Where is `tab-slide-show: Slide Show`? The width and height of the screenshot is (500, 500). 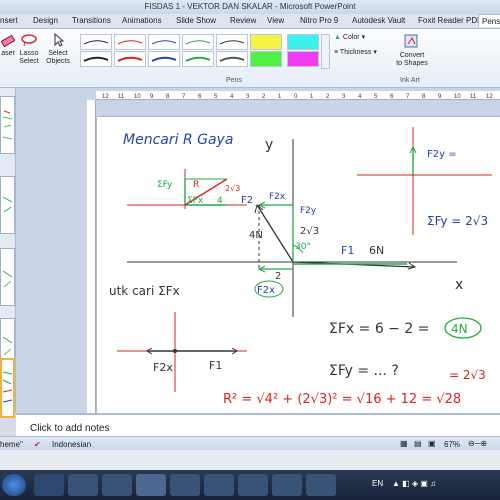
tab-slide-show: Slide Show is located at coordinates (196, 20).